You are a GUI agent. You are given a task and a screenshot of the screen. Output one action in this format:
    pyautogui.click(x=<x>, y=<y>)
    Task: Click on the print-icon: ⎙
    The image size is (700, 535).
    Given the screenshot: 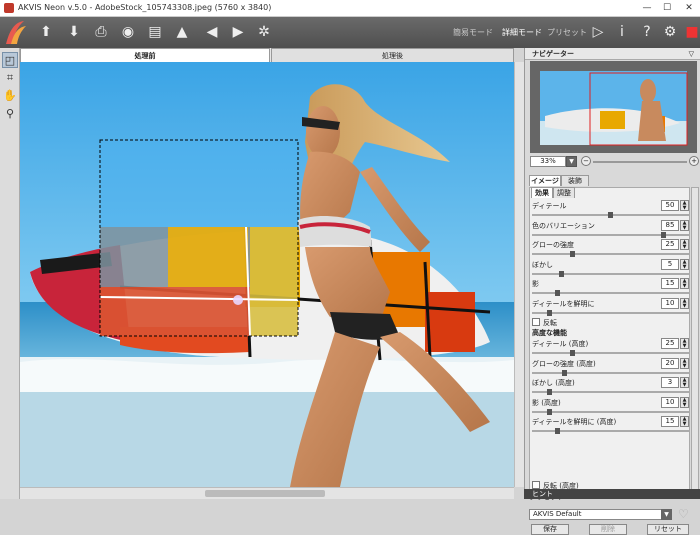 What is the action you would take?
    pyautogui.click(x=101, y=32)
    